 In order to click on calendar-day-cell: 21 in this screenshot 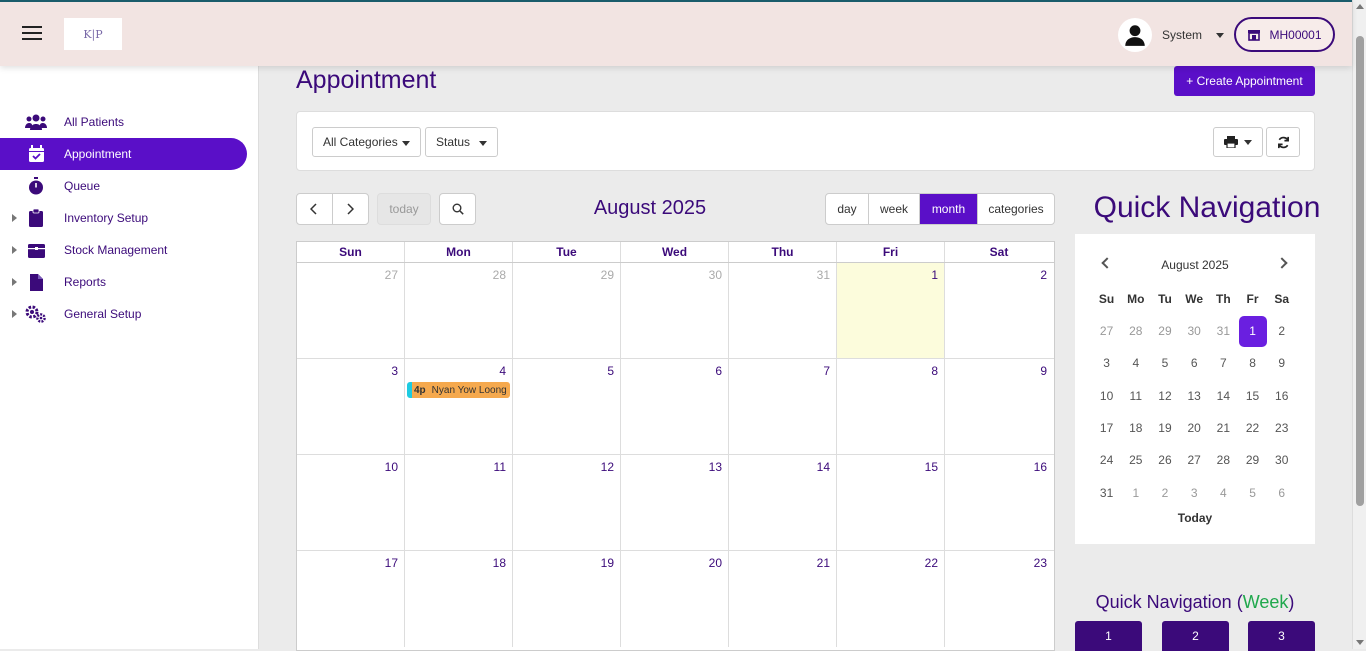, I will do `click(783, 599)`.